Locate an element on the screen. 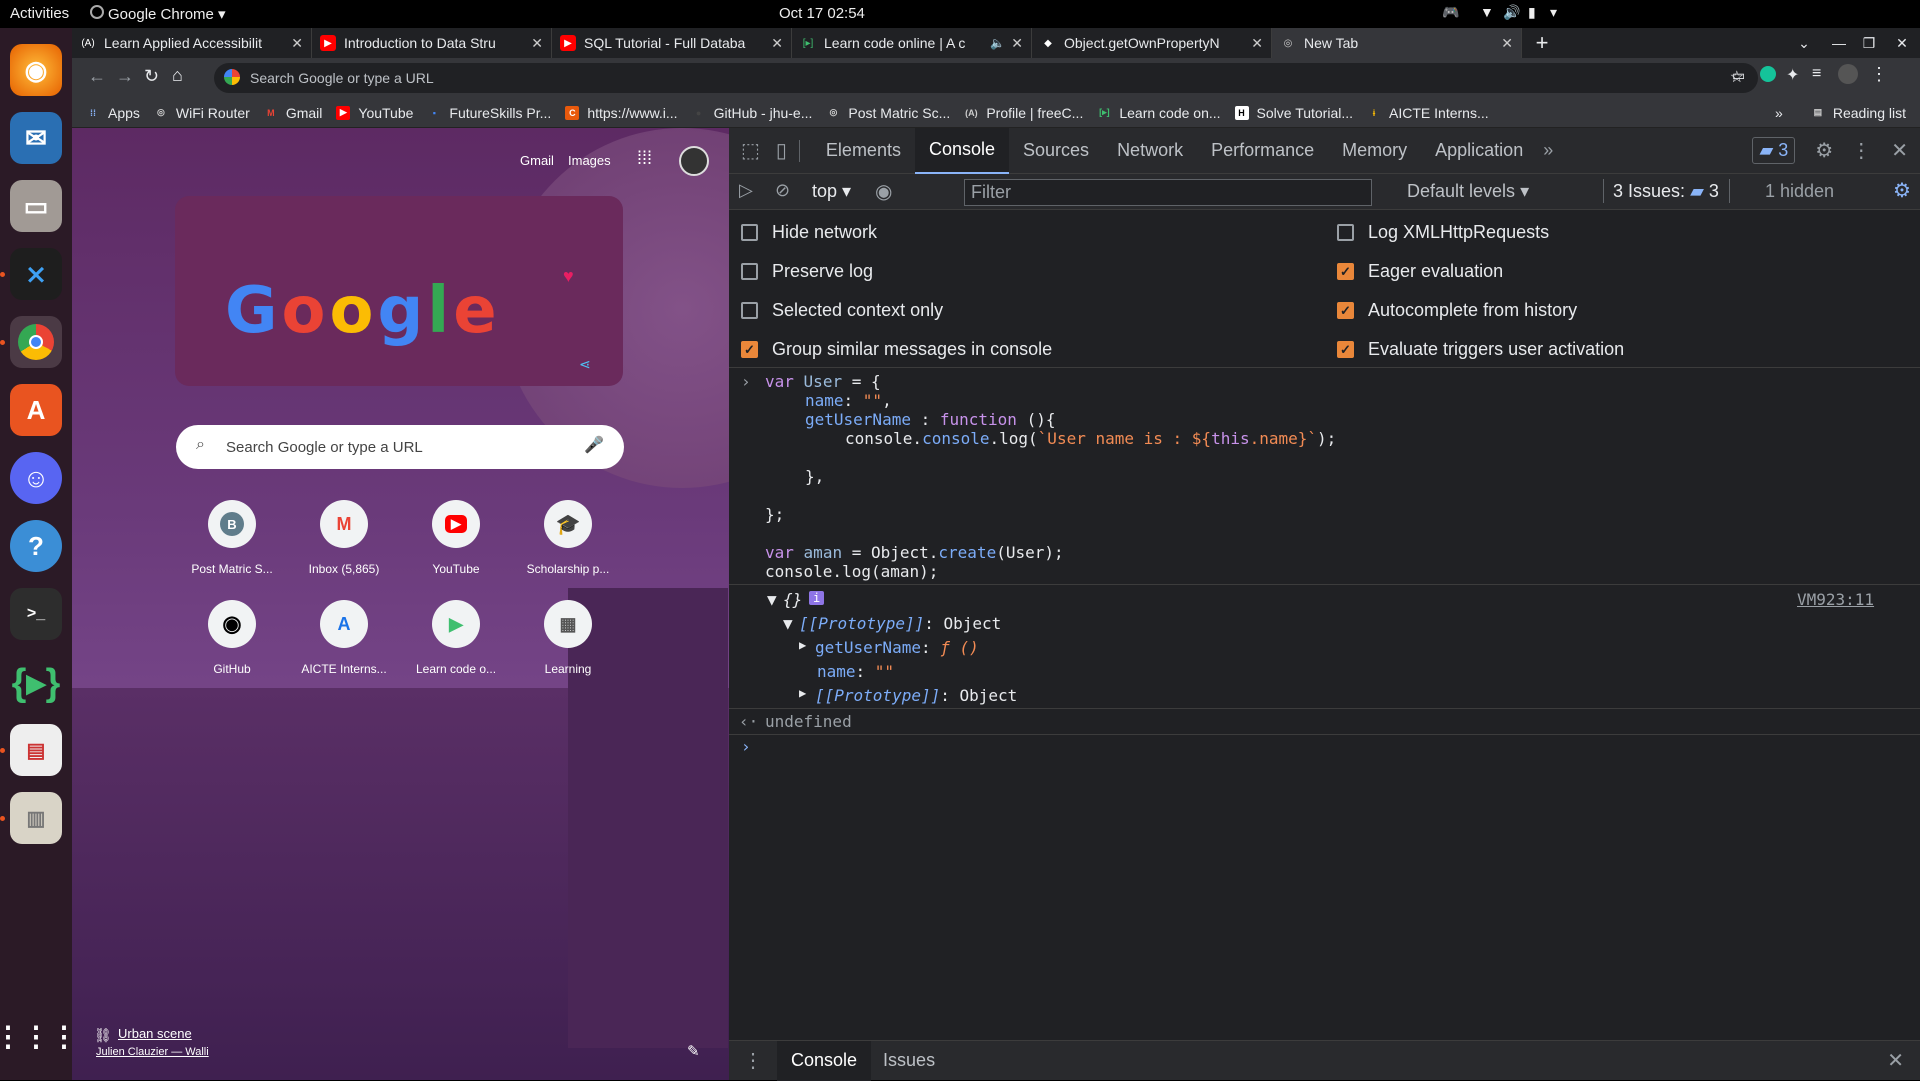  close-devtools-icon: ✕ is located at coordinates (1899, 150).